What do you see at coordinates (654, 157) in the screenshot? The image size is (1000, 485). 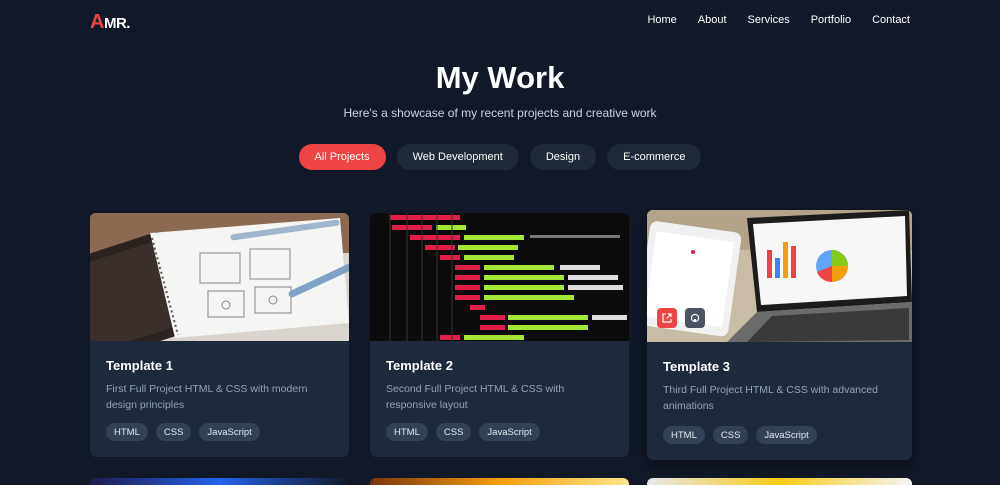 I see `filter-ecommerce: E-commerce` at bounding box center [654, 157].